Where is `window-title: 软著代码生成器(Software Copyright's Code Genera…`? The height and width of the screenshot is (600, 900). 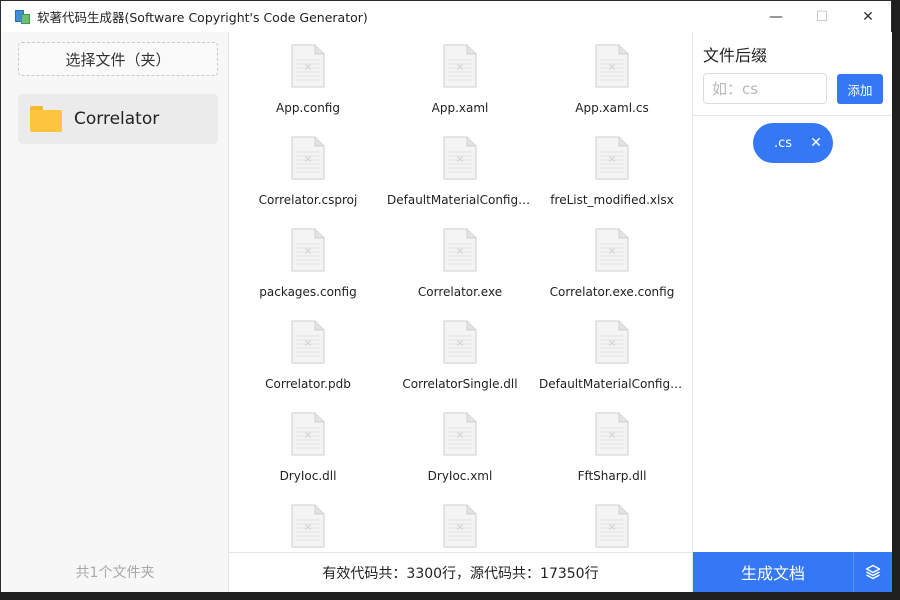 window-title: 软著代码生成器(Software Copyright's Code Genera… is located at coordinates (202, 17).